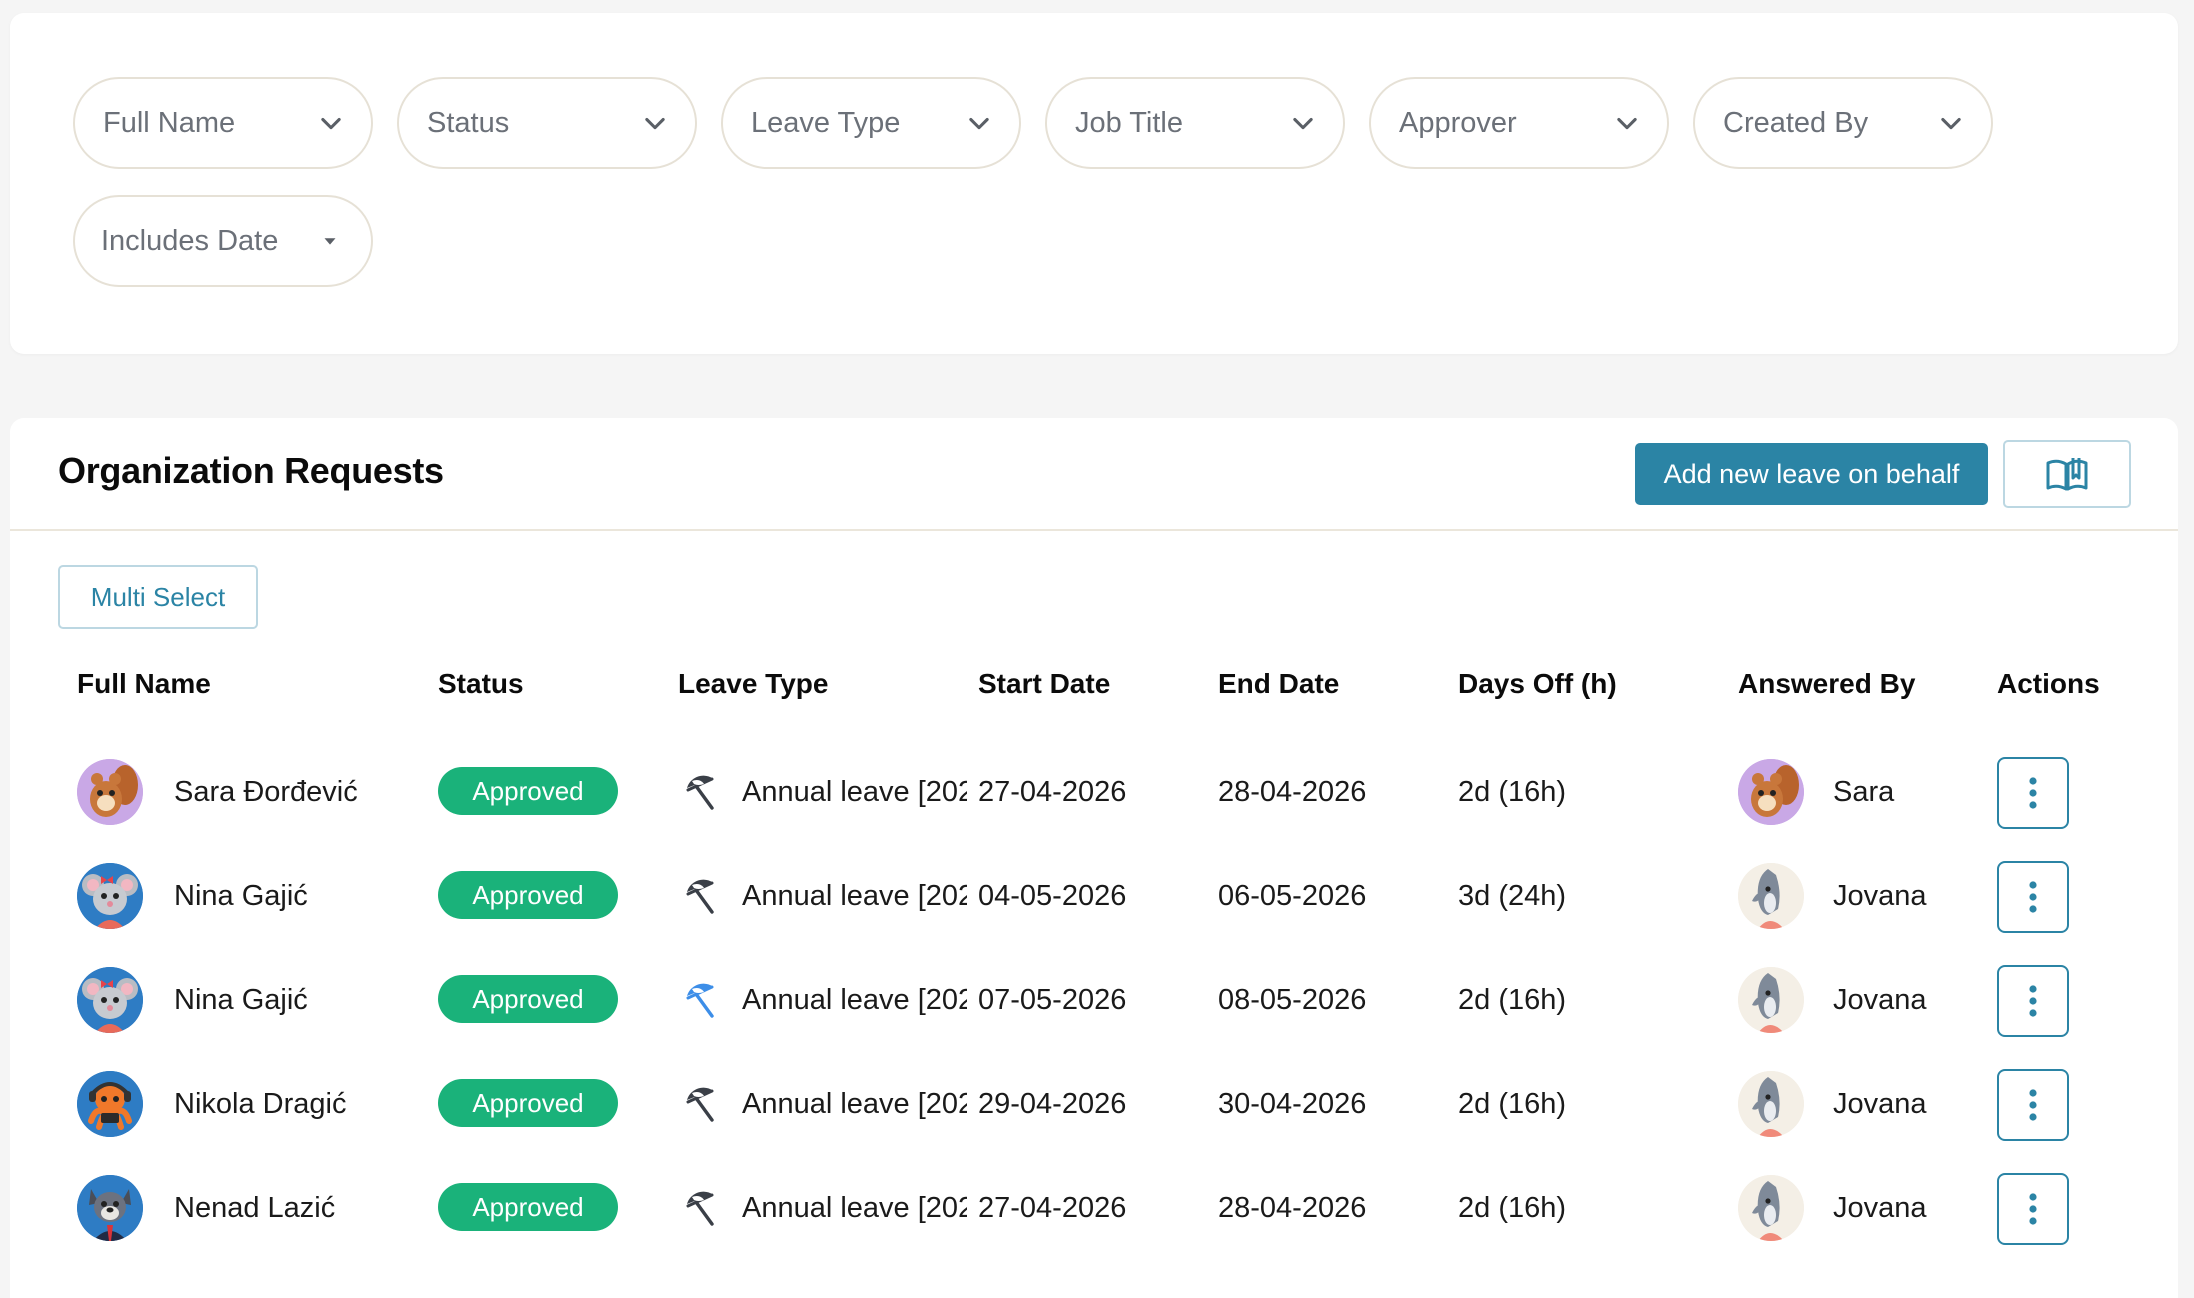  I want to click on multi-select-button: Multi Select, so click(158, 597).